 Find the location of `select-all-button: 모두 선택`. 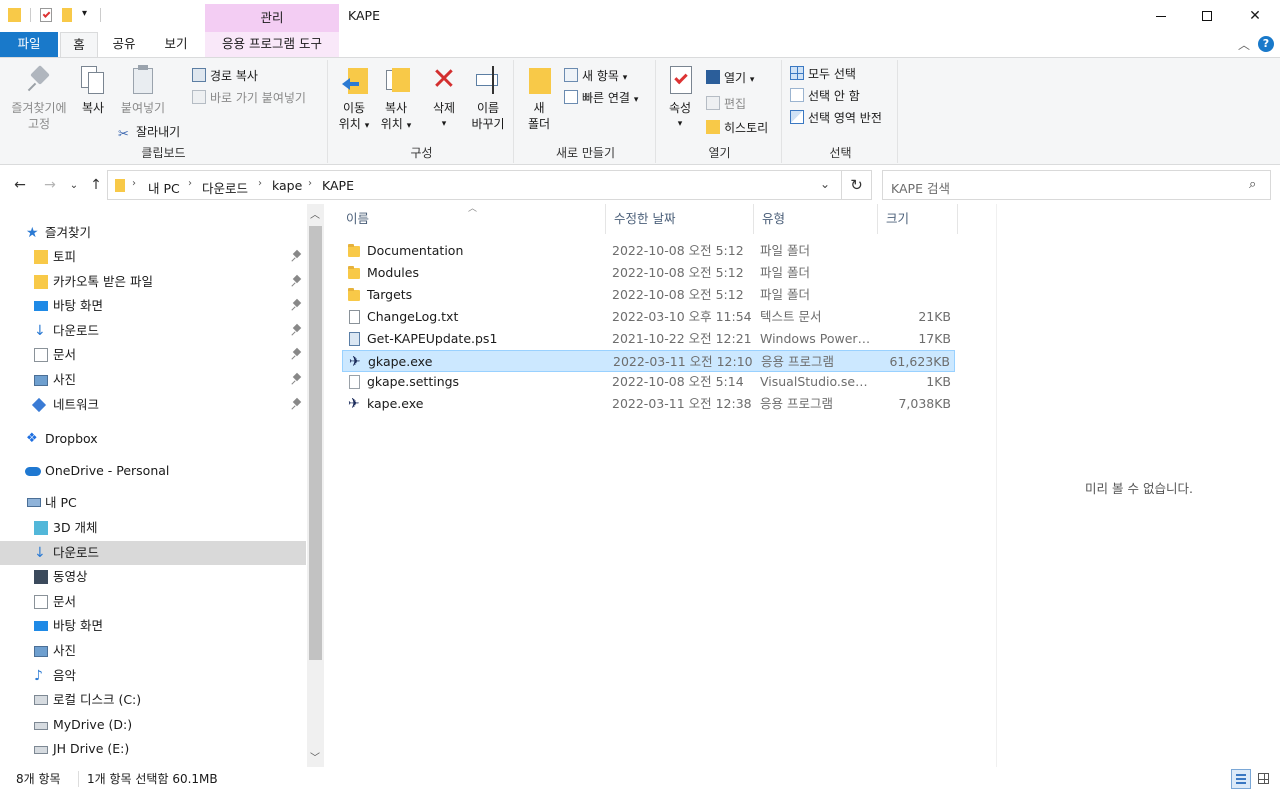

select-all-button: 모두 선택 is located at coordinates (823, 74).